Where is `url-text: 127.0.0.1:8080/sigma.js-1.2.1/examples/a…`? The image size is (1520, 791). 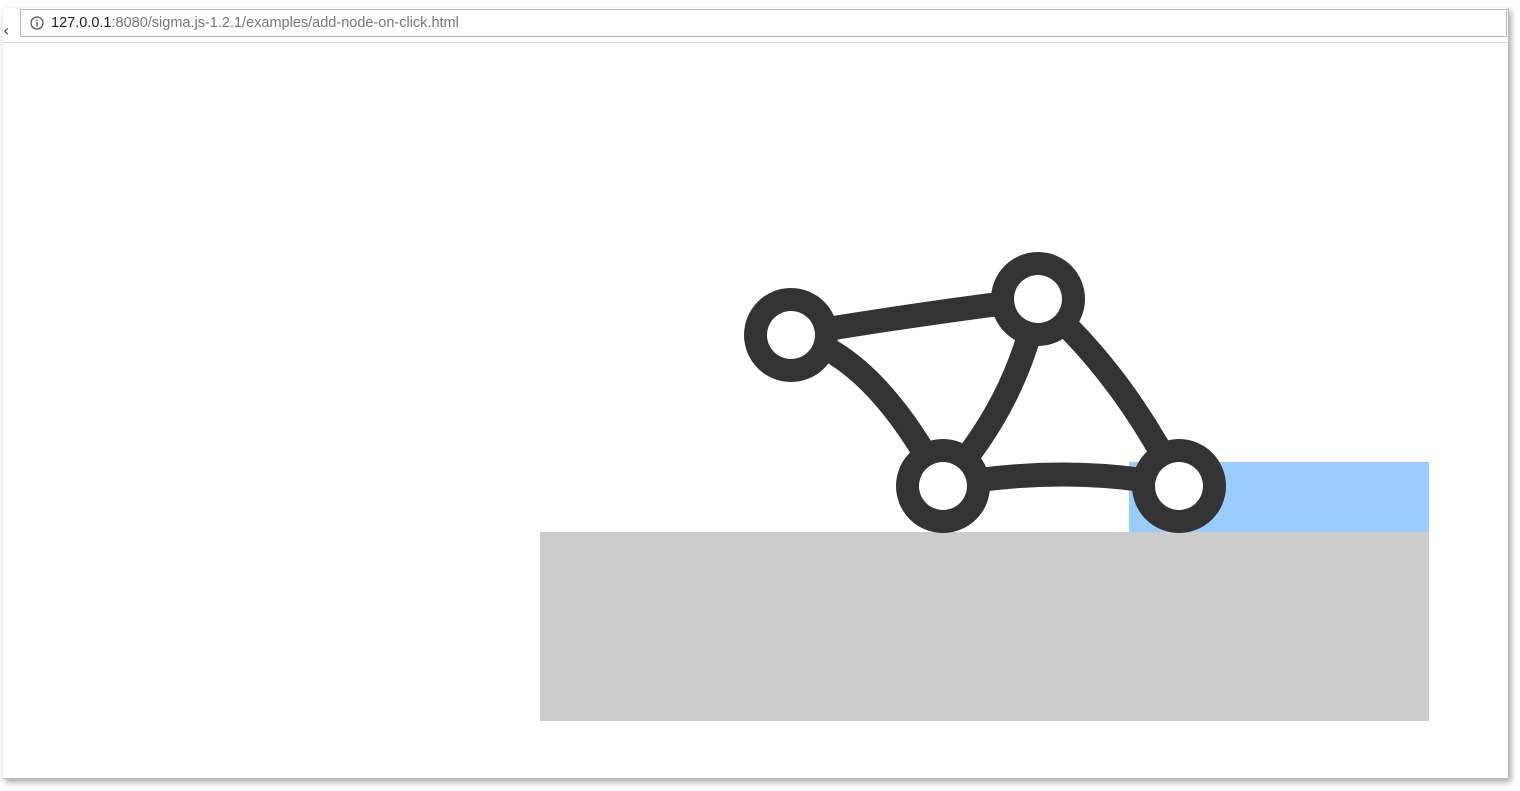 url-text: 127.0.0.1:8080/sigma.js-1.2.1/examples/a… is located at coordinates (255, 23).